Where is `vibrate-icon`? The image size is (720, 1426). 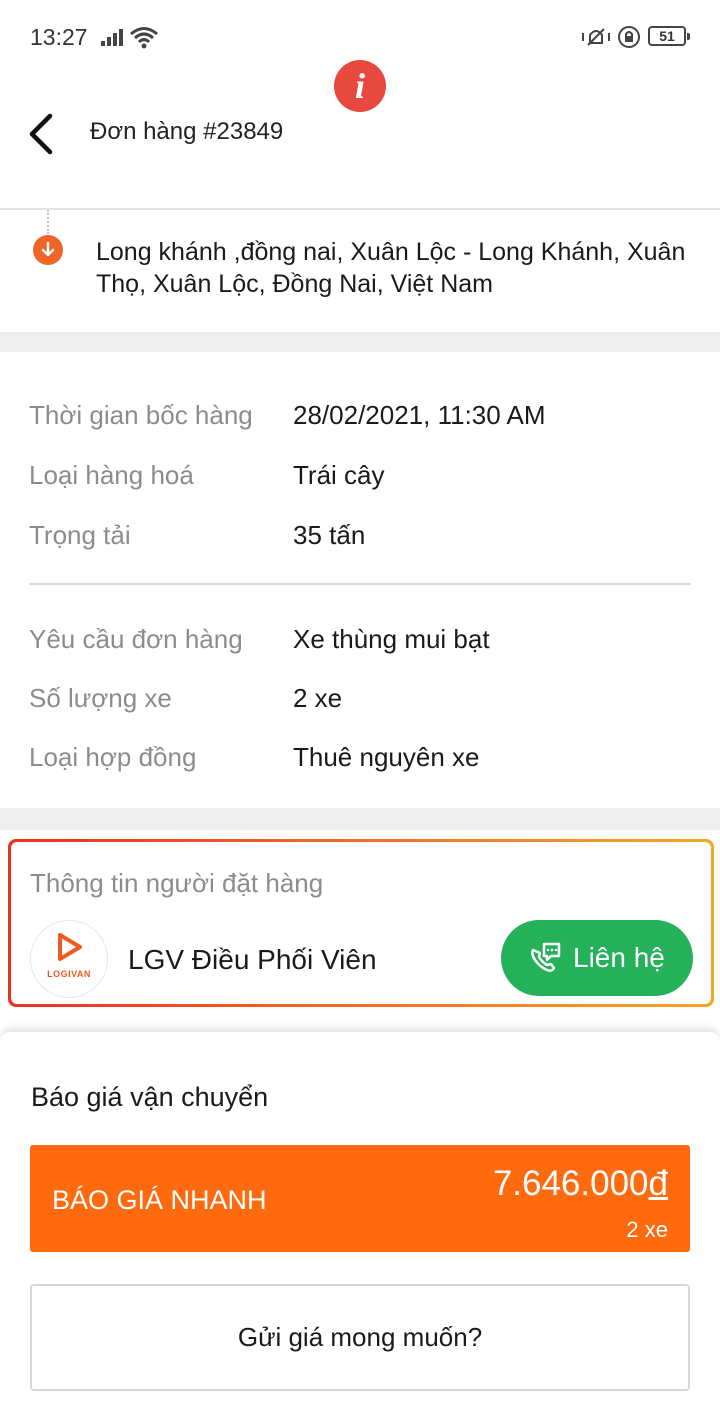 vibrate-icon is located at coordinates (596, 37).